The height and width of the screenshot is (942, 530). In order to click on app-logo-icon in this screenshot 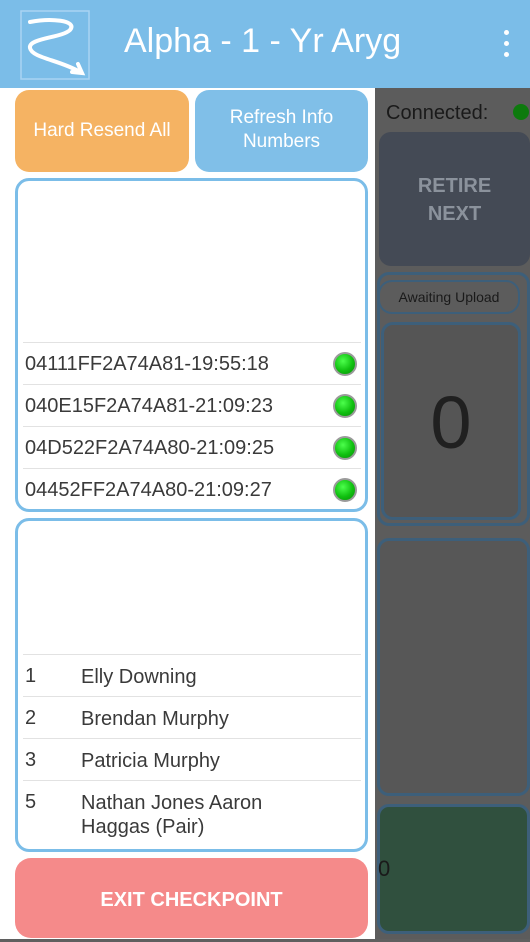, I will do `click(55, 45)`.